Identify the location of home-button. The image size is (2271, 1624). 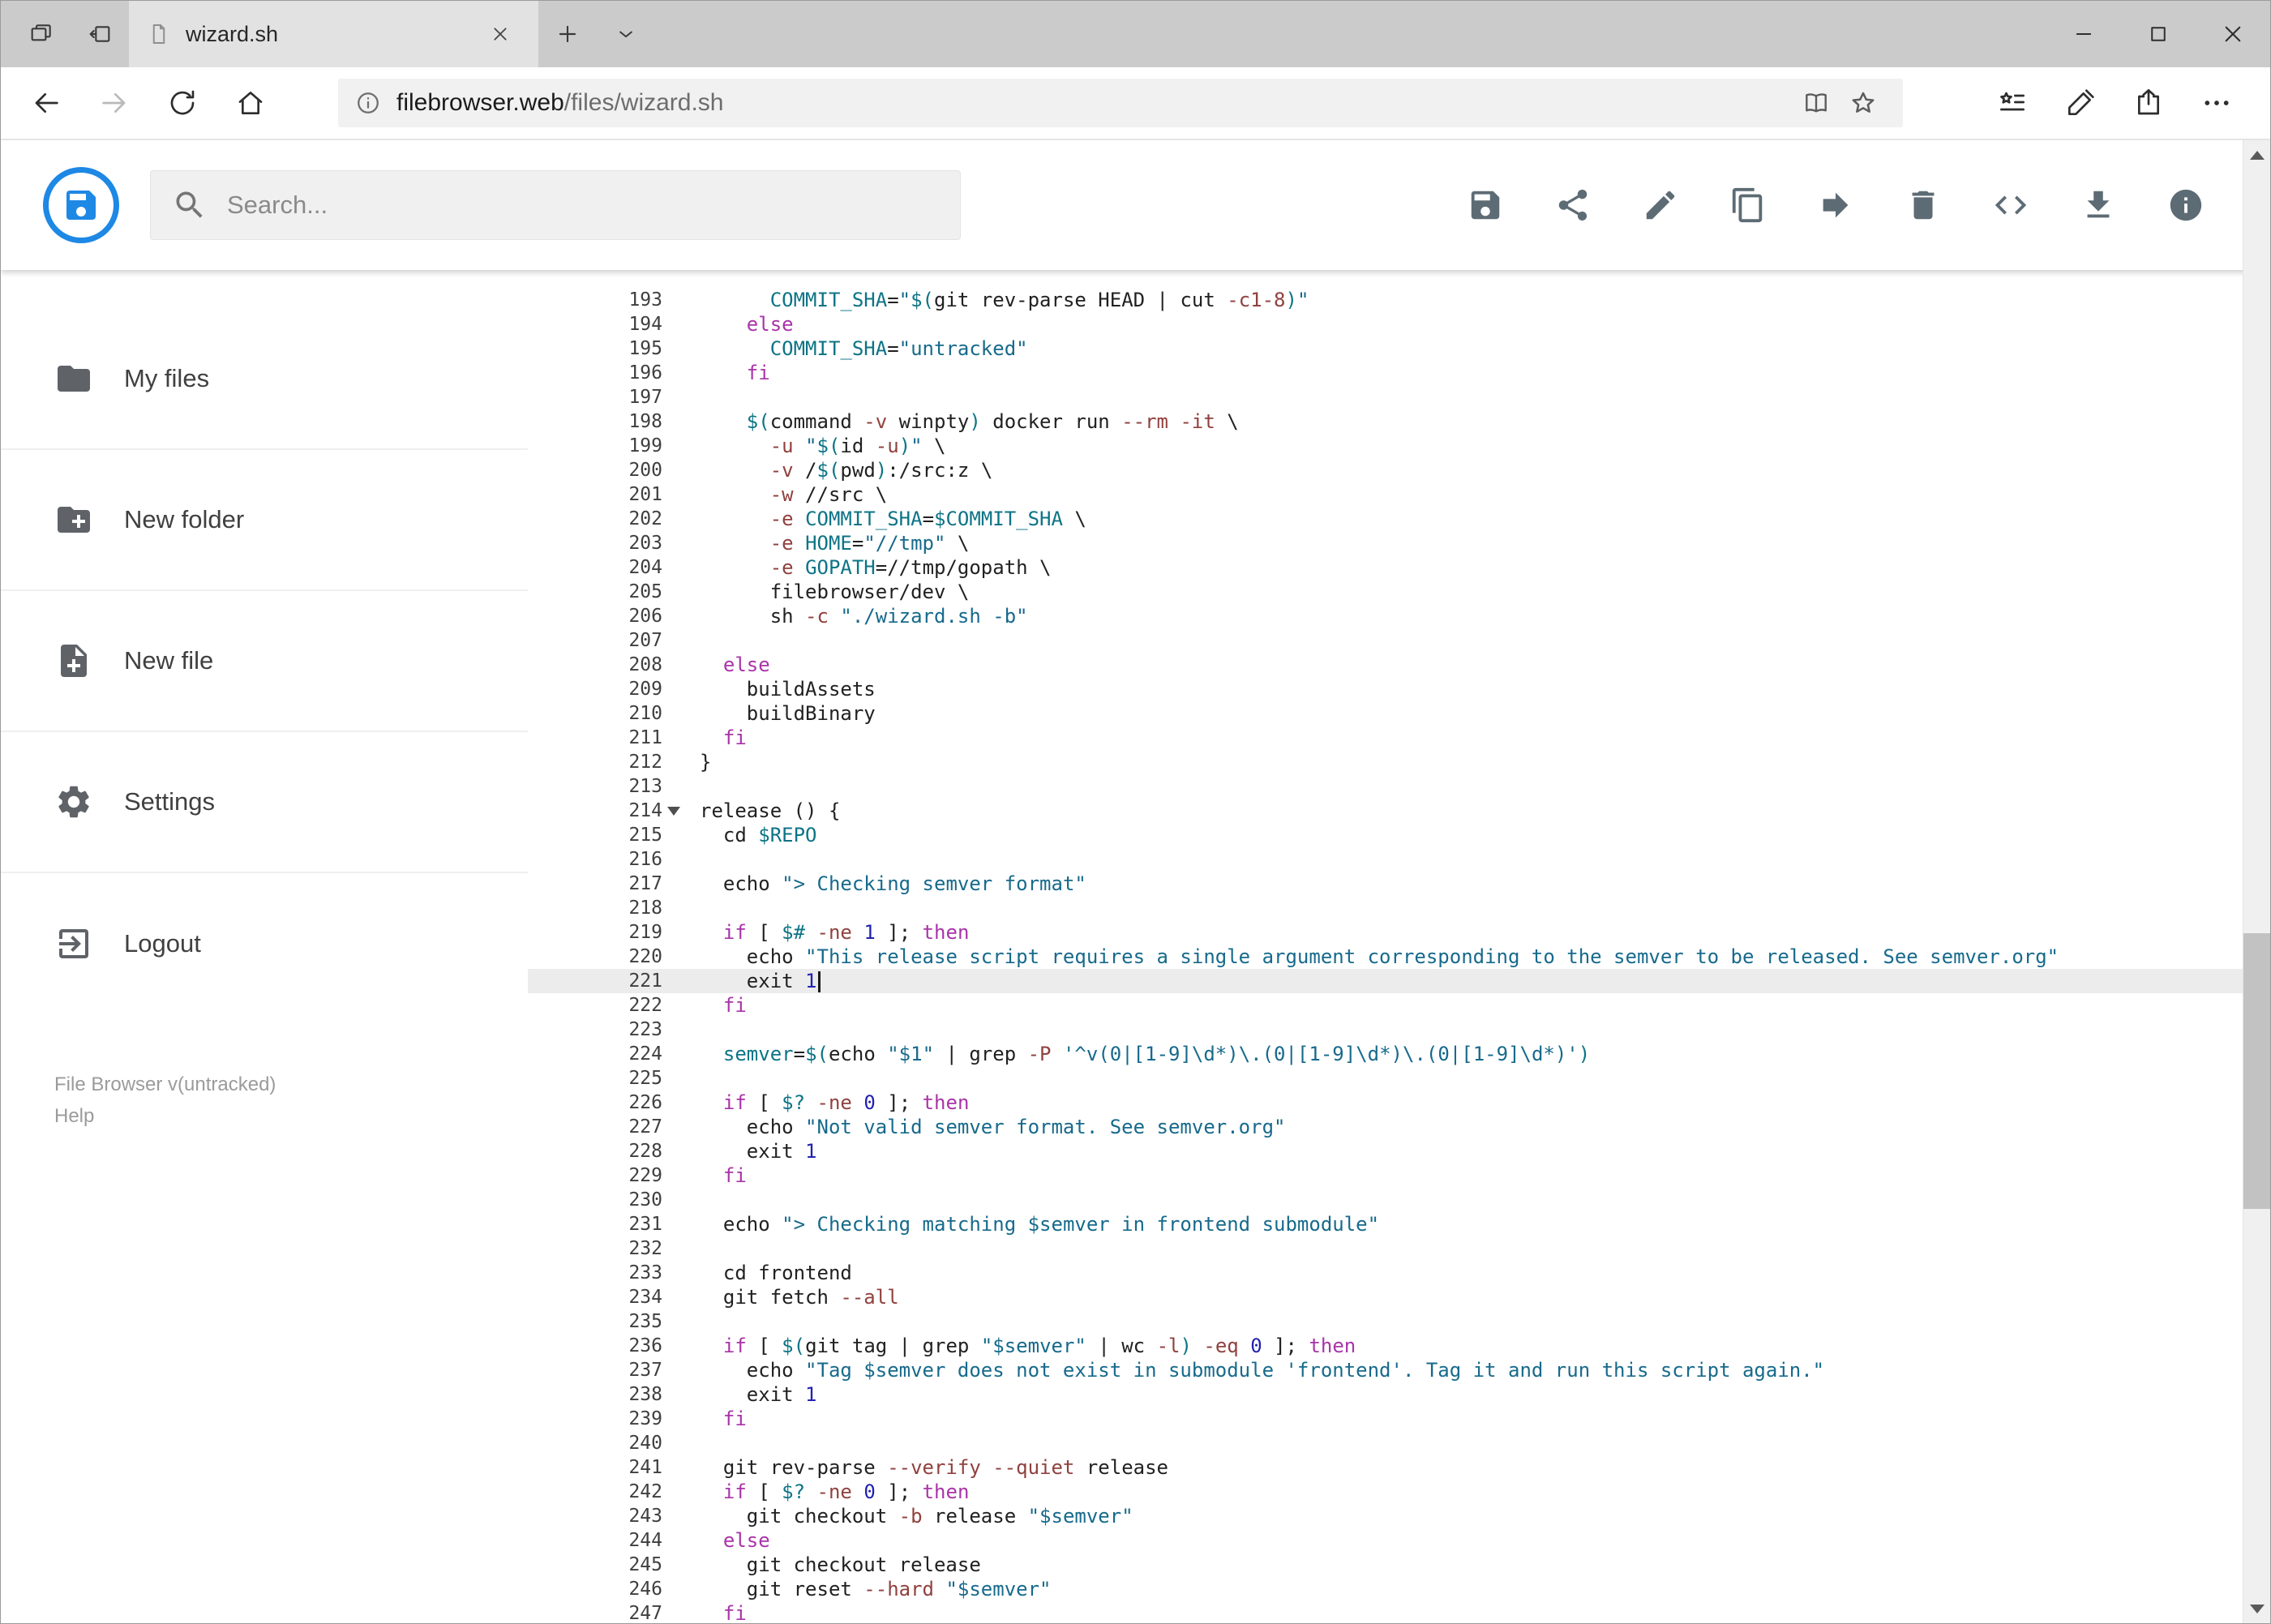
(251, 103).